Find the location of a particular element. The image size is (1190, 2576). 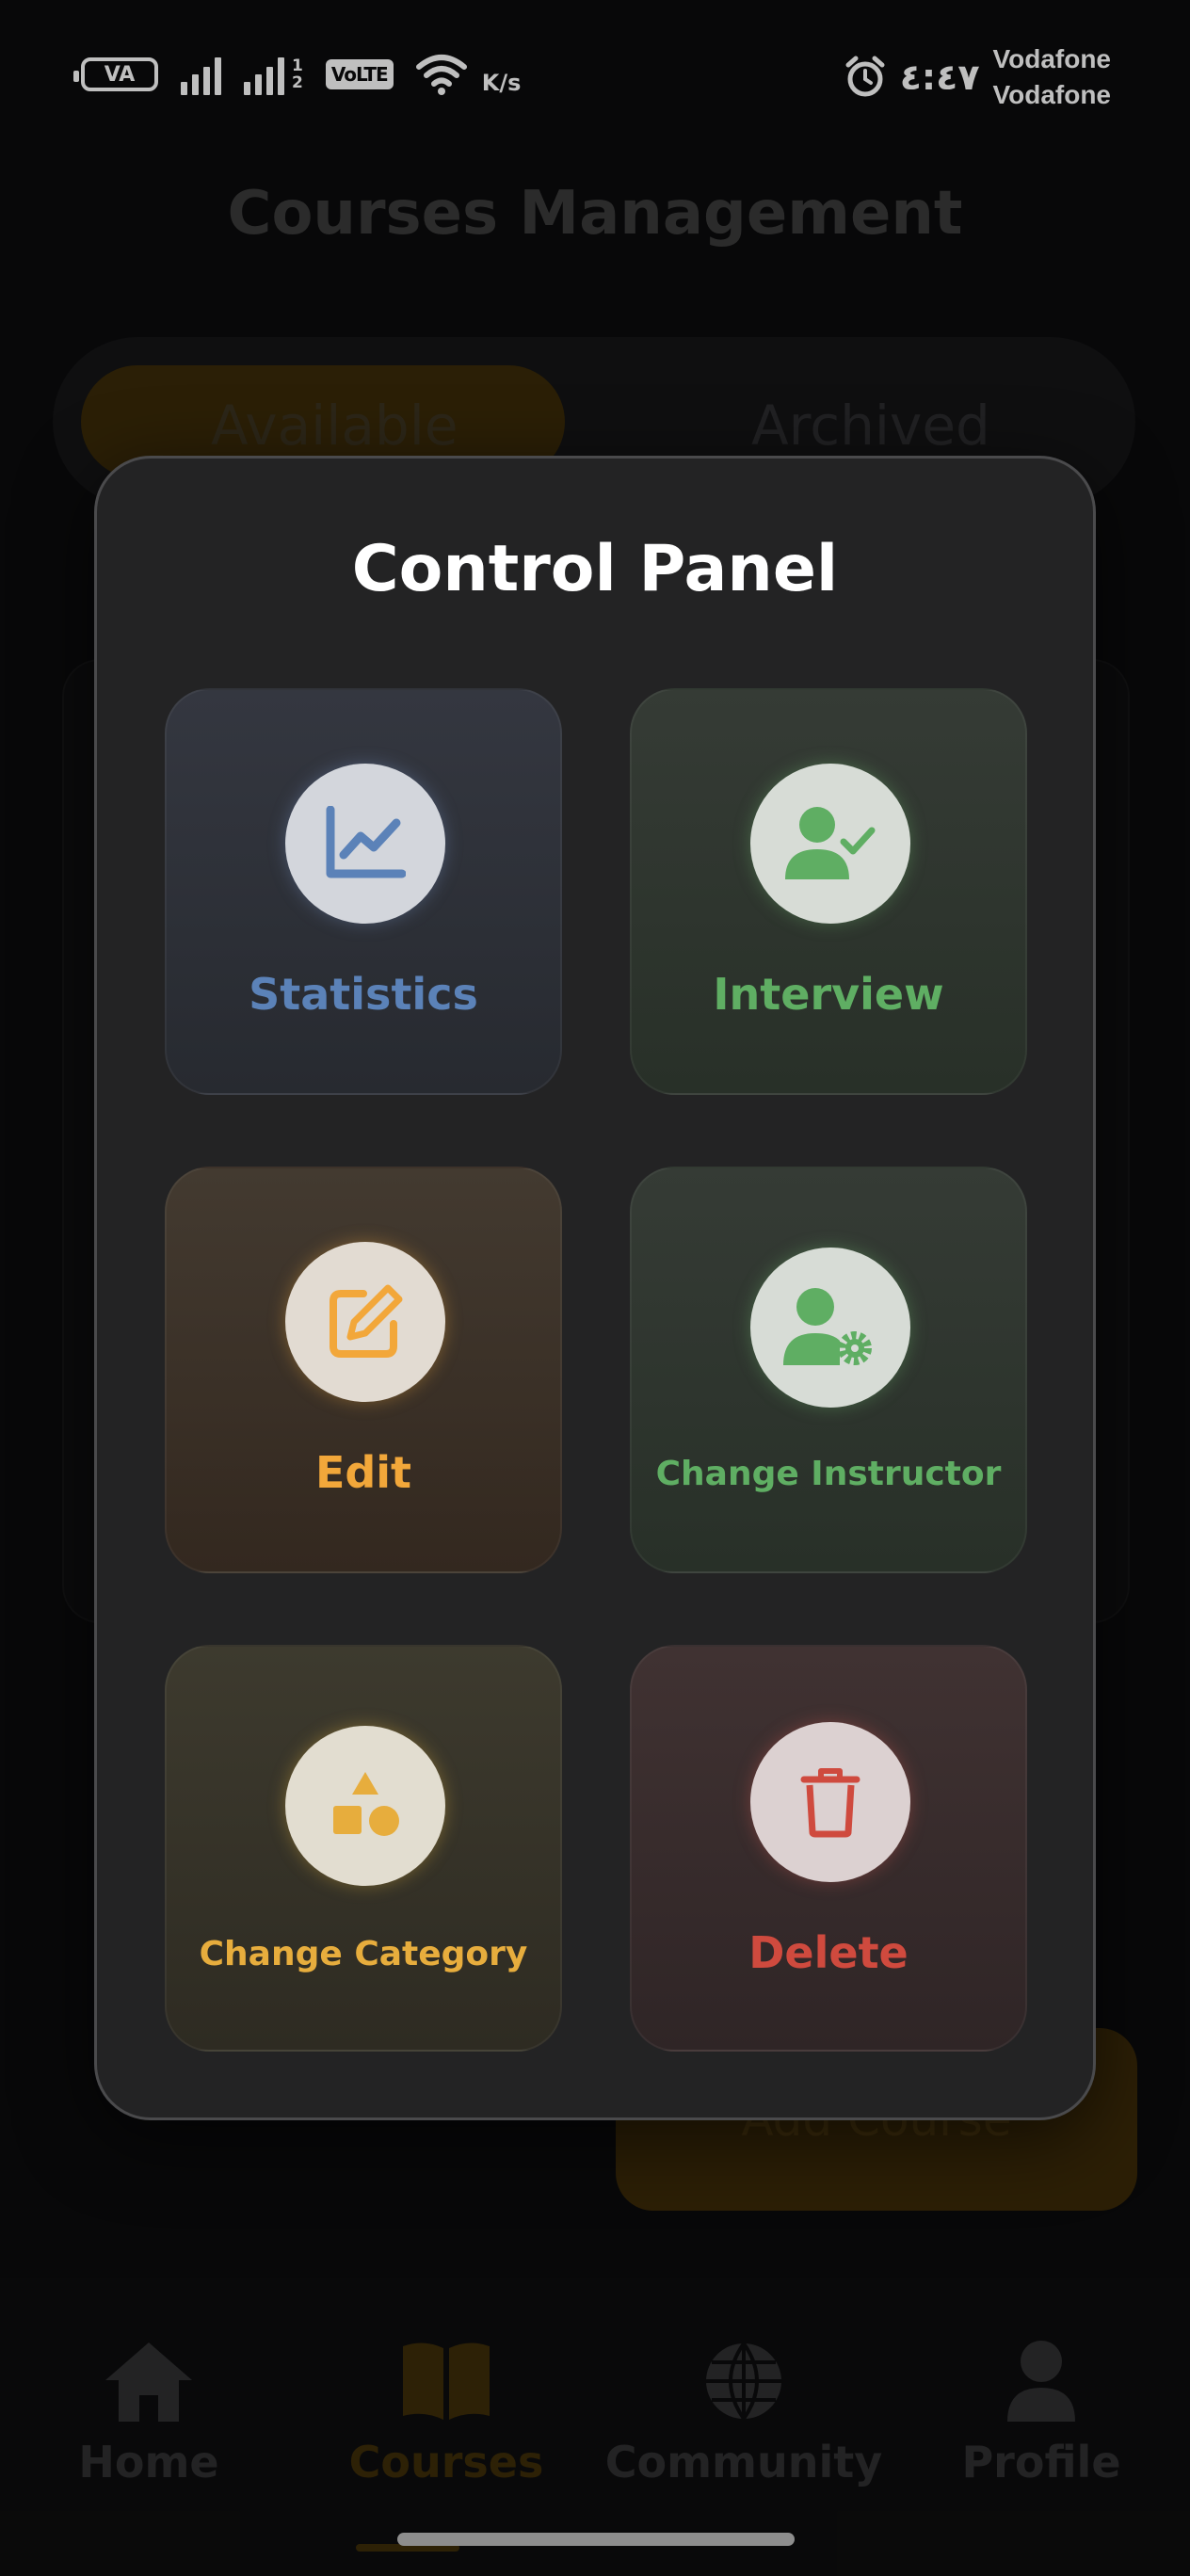

trash-icon is located at coordinates (830, 1803).